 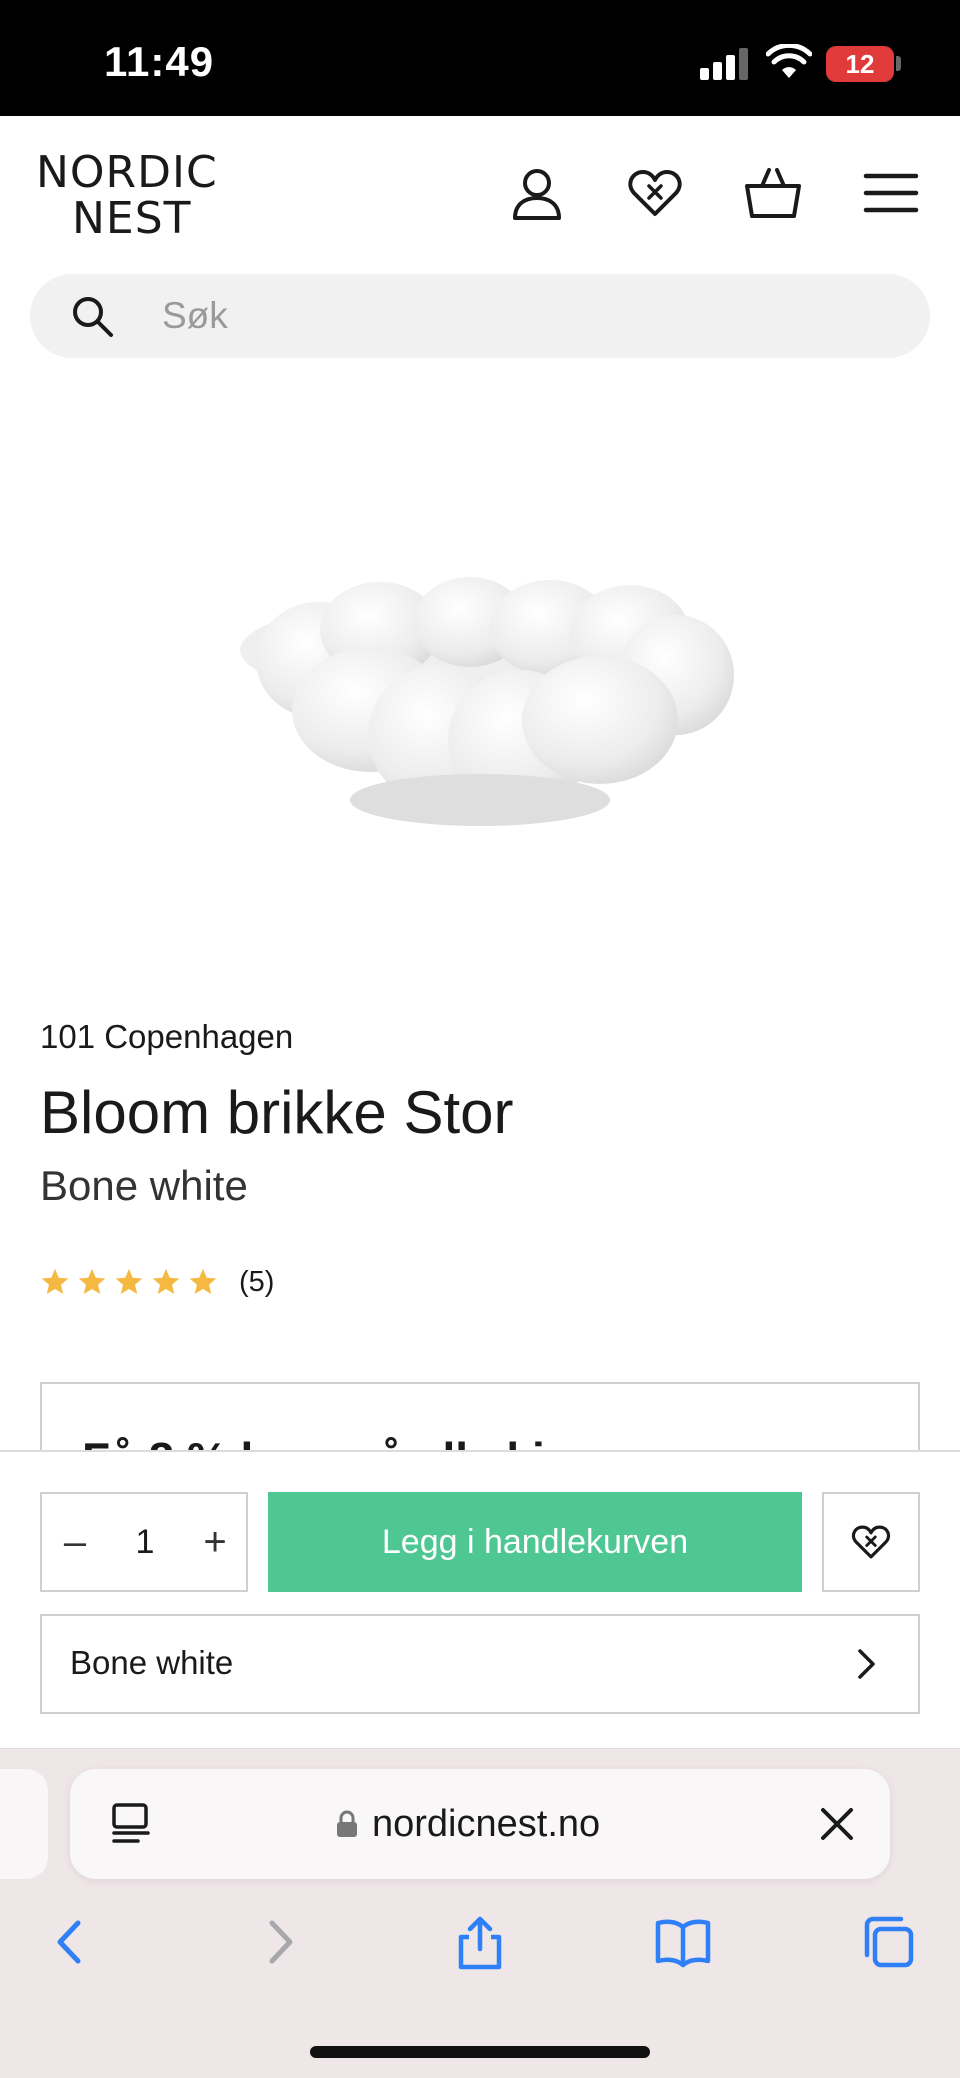 I want to click on forward-button, so click(x=279, y=1942).